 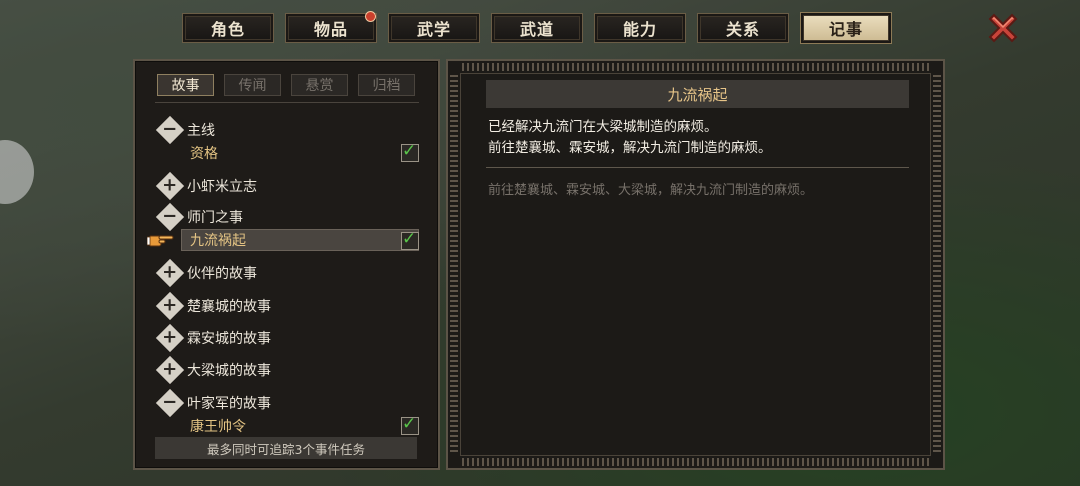 What do you see at coordinates (222, 187) in the screenshot?
I see `group-label: 小虾米立志` at bounding box center [222, 187].